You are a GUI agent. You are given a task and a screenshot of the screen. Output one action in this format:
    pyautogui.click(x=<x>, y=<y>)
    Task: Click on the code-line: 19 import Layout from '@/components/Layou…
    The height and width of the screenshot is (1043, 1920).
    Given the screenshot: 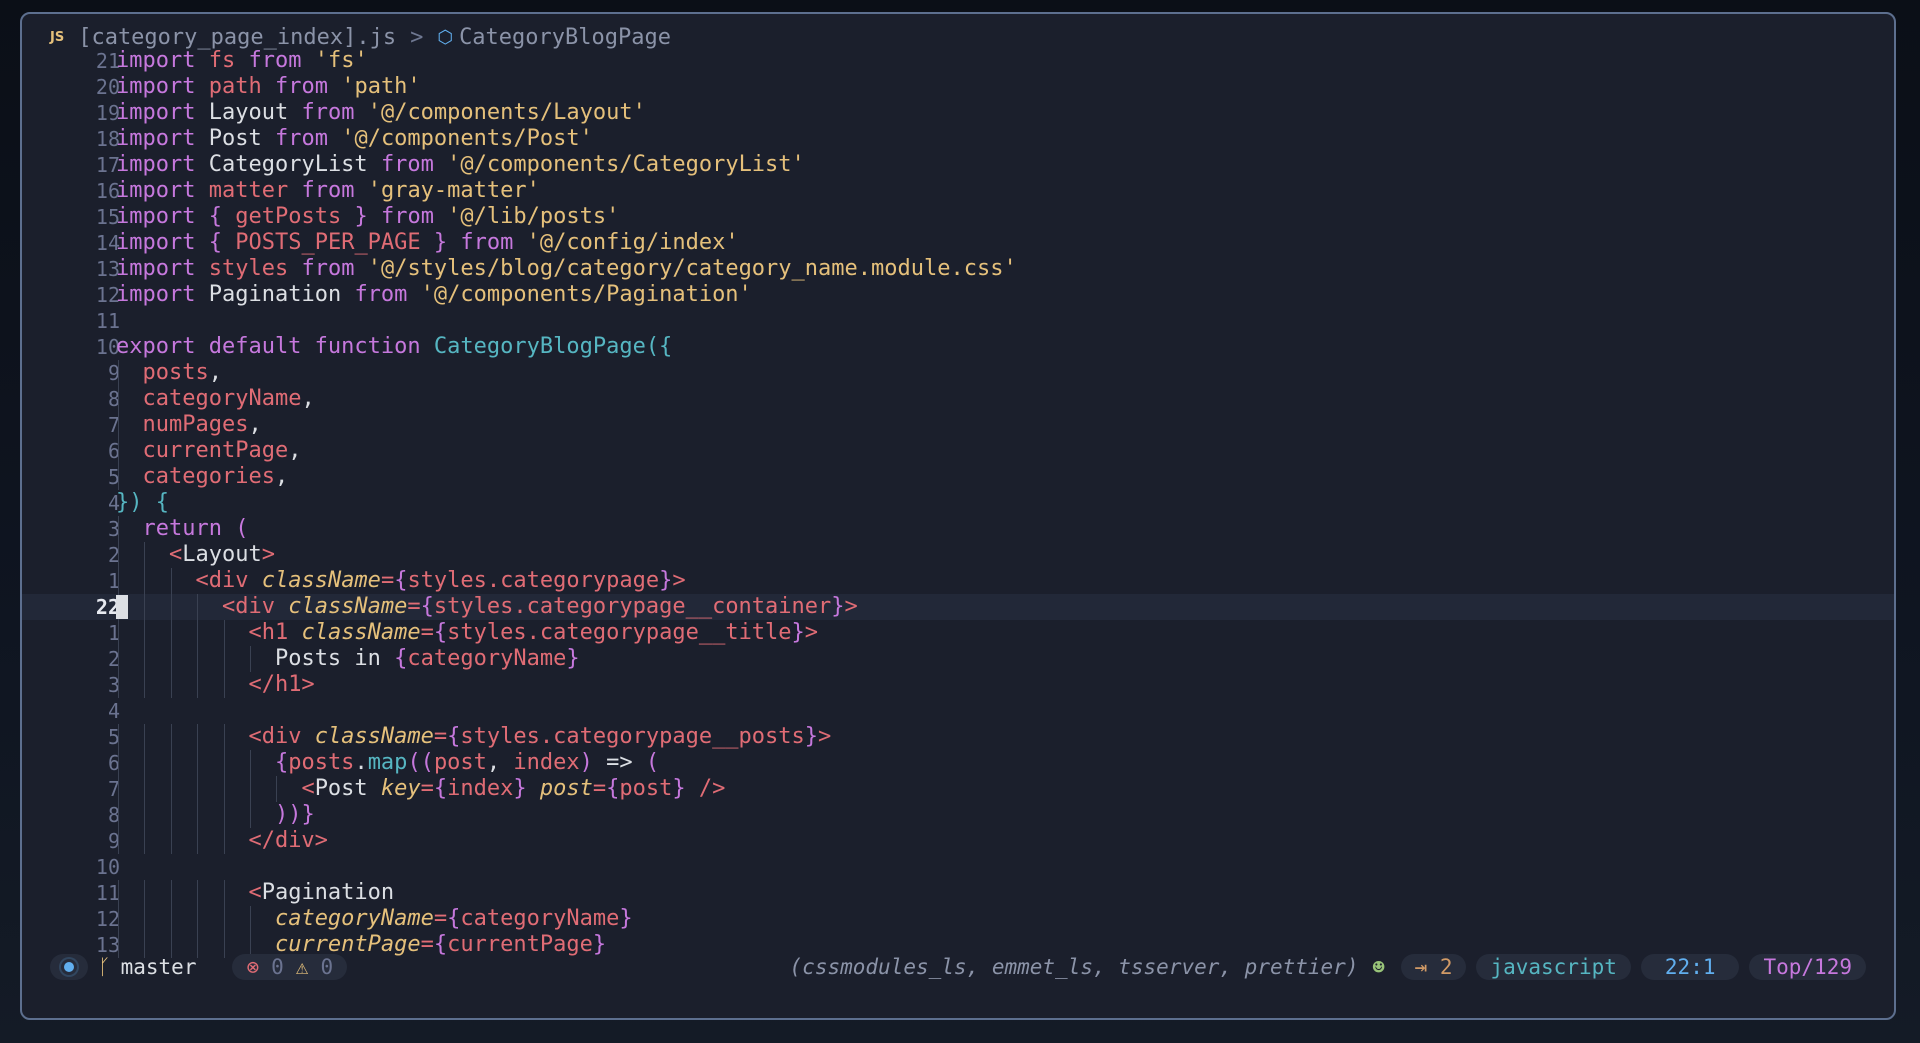 What is the action you would take?
    pyautogui.click(x=958, y=113)
    